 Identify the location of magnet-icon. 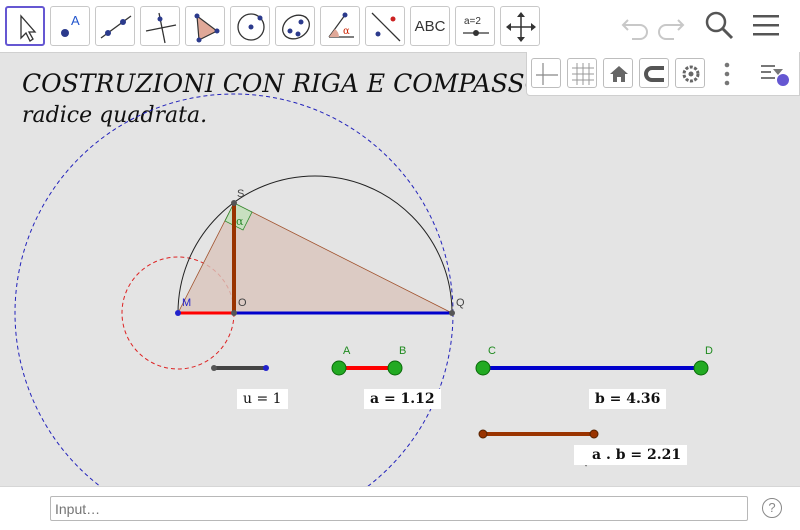
(654, 74).